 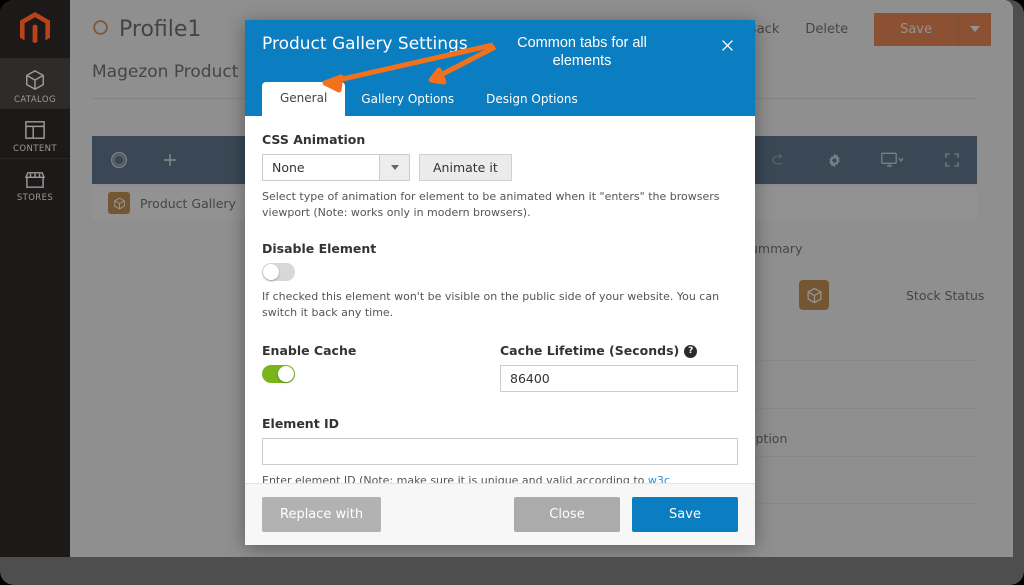 What do you see at coordinates (304, 99) in the screenshot?
I see `tab-general: General` at bounding box center [304, 99].